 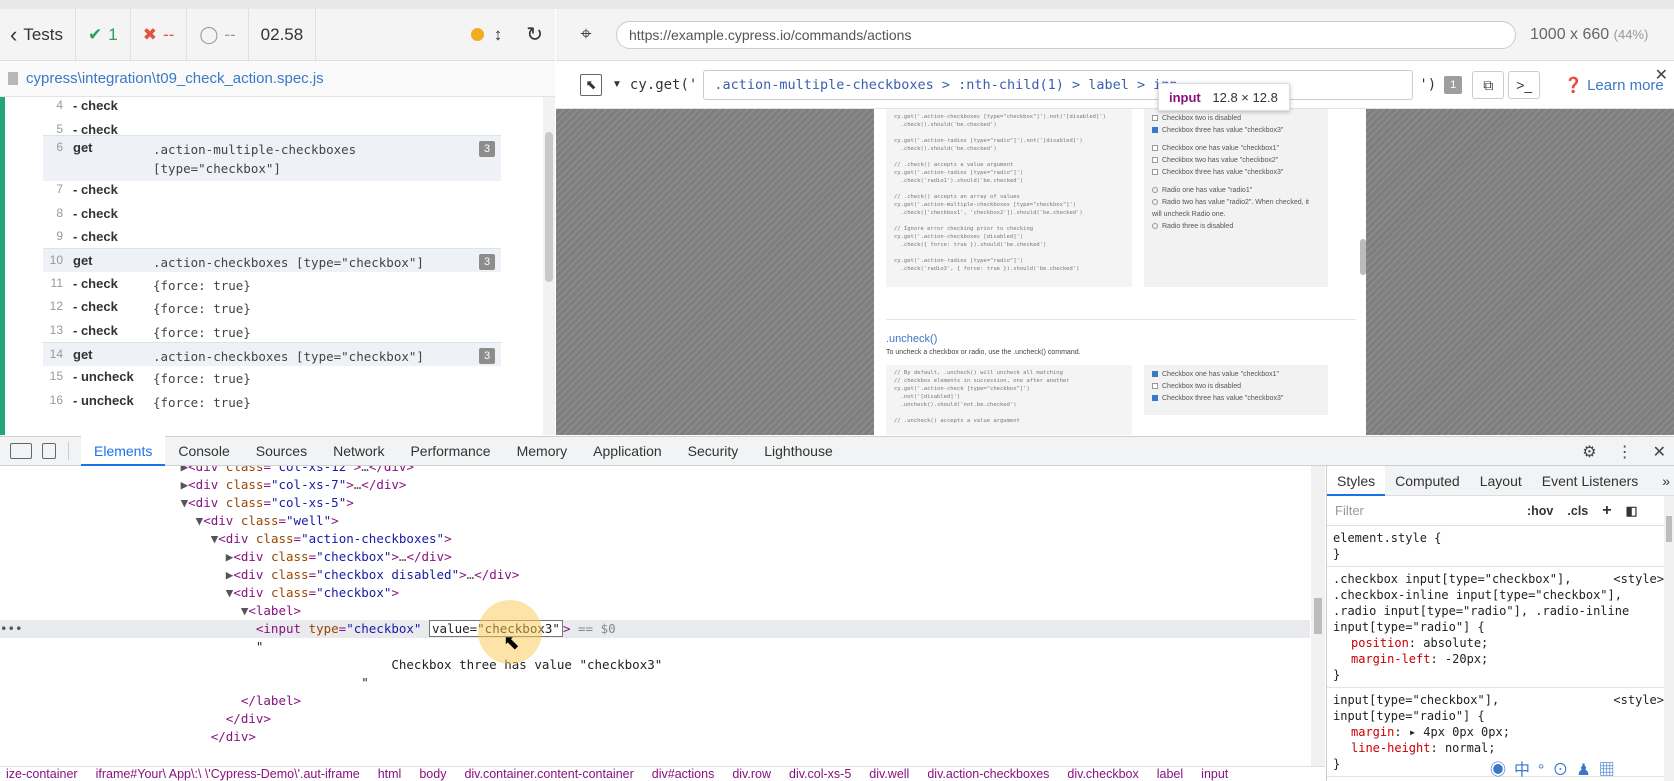 I want to click on add-rule-icon: +, so click(x=1606, y=511).